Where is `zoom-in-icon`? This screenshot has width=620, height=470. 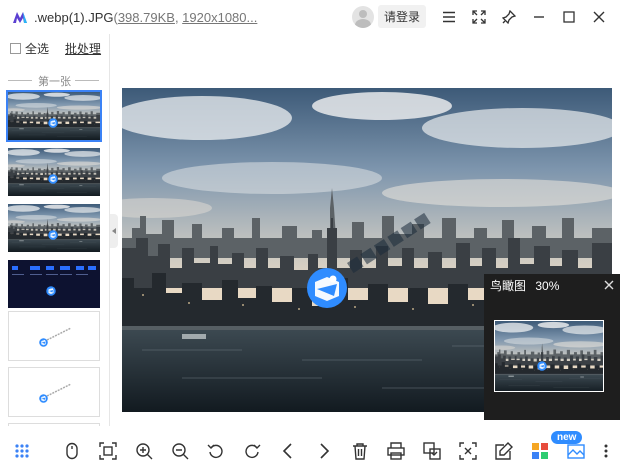 zoom-in-icon is located at coordinates (144, 451).